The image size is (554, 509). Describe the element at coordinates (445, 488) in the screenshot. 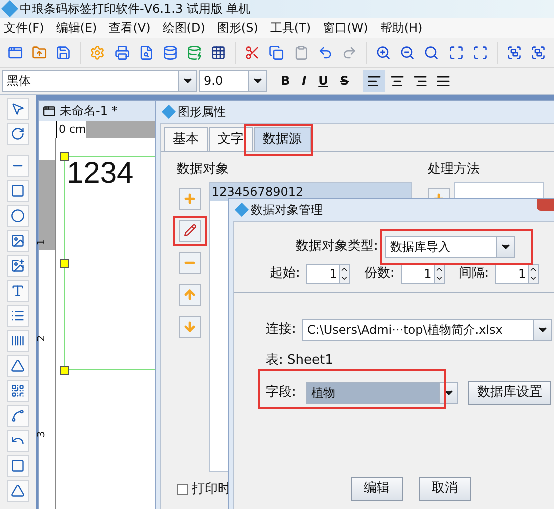

I see `dialog-button: 取消` at that location.